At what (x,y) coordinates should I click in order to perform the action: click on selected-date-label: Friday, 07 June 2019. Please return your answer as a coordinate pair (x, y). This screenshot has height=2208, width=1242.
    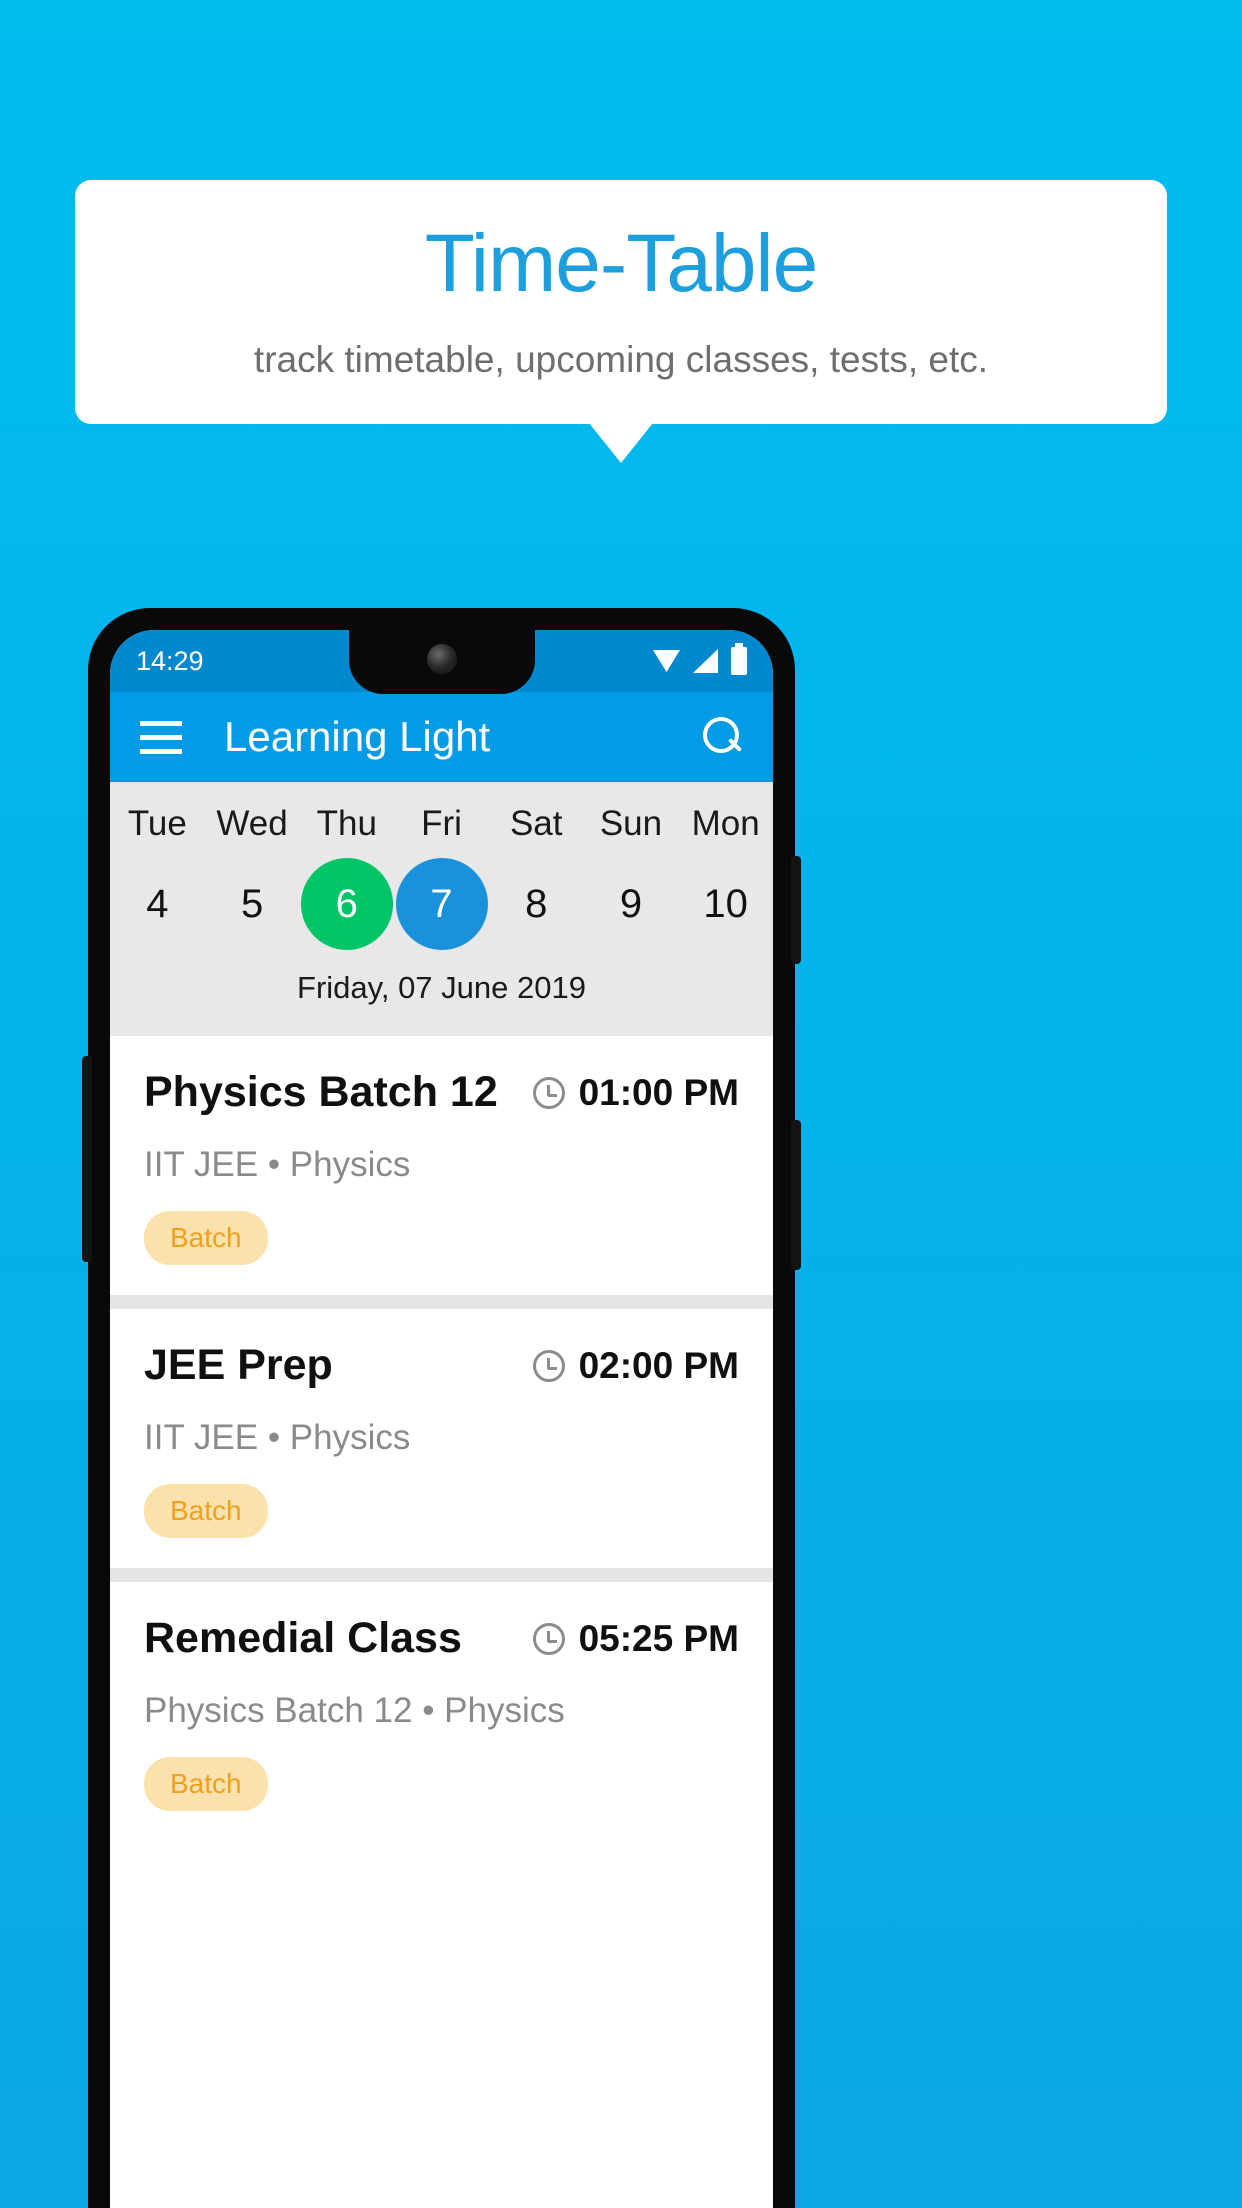
    Looking at the image, I should click on (441, 987).